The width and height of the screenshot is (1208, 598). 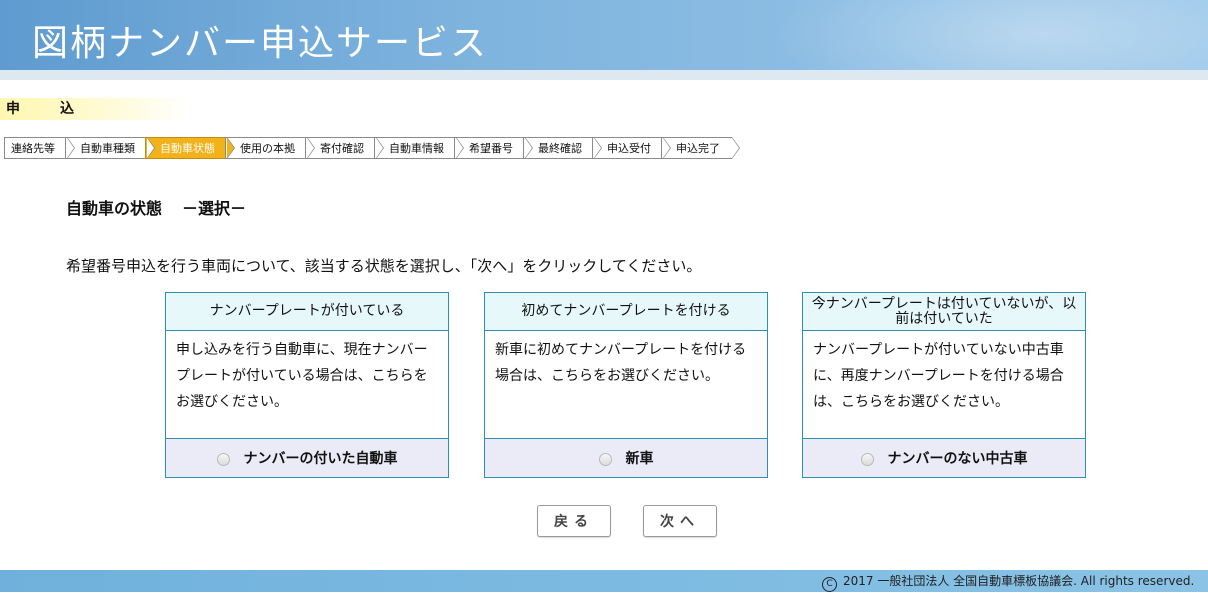 What do you see at coordinates (344, 148) in the screenshot?
I see `step-donation-confirm: 寄付確認` at bounding box center [344, 148].